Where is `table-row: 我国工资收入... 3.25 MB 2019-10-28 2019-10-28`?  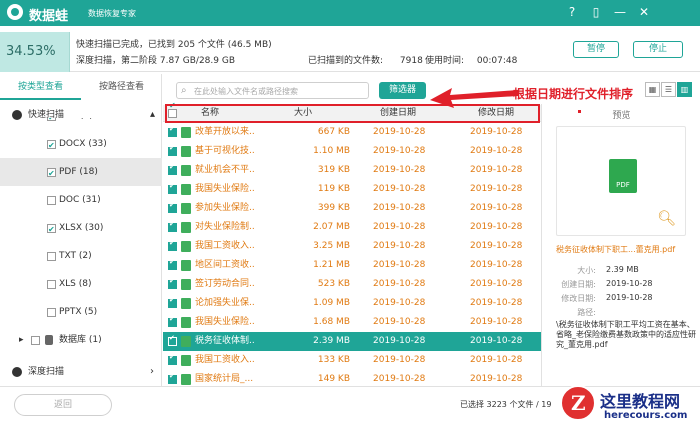 table-row: 我国工资收入... 3.25 MB 2019-10-28 2019-10-28 is located at coordinates (352, 245).